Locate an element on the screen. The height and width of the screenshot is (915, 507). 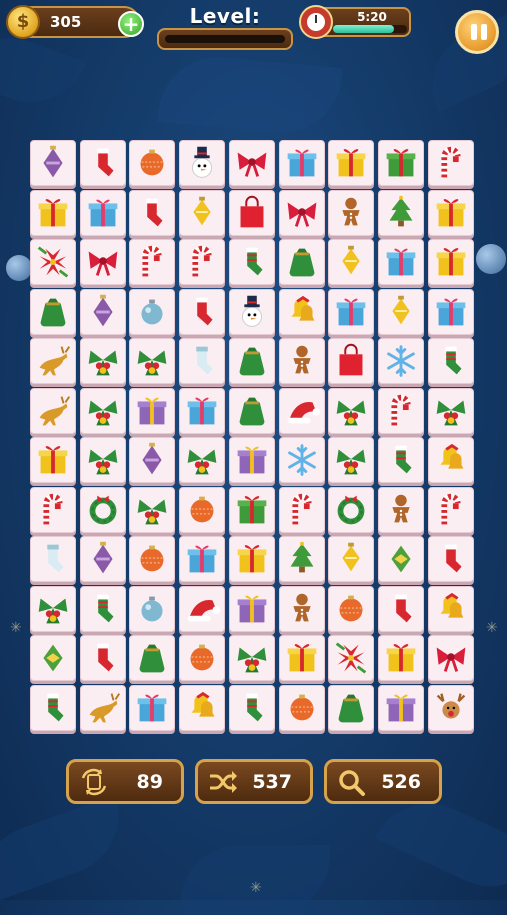
tile-reindeer-face is located at coordinates (451, 708).